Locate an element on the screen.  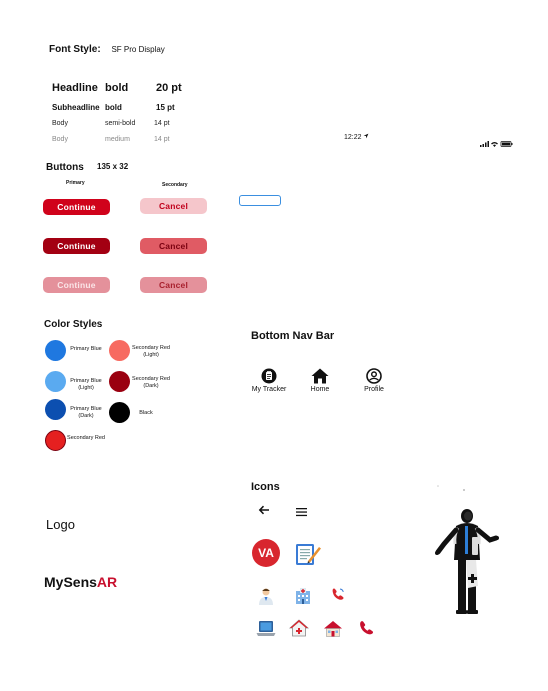
headline-name: Headline is located at coordinates (75, 88).